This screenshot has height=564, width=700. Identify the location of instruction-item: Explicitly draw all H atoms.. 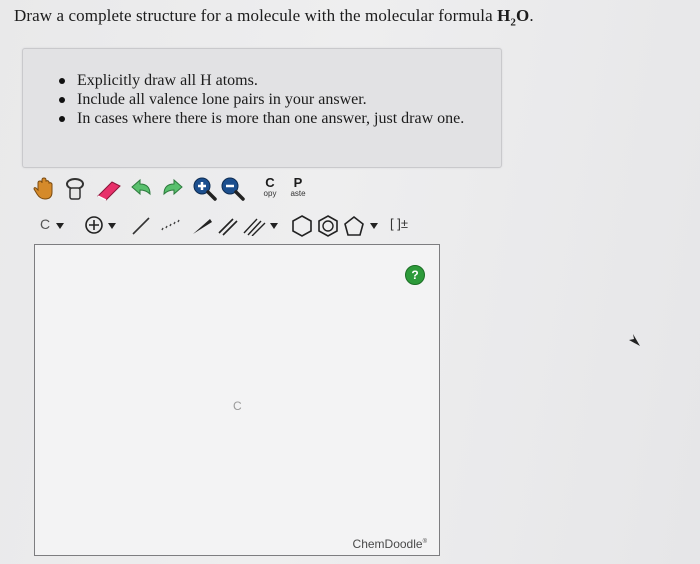
(280, 80).